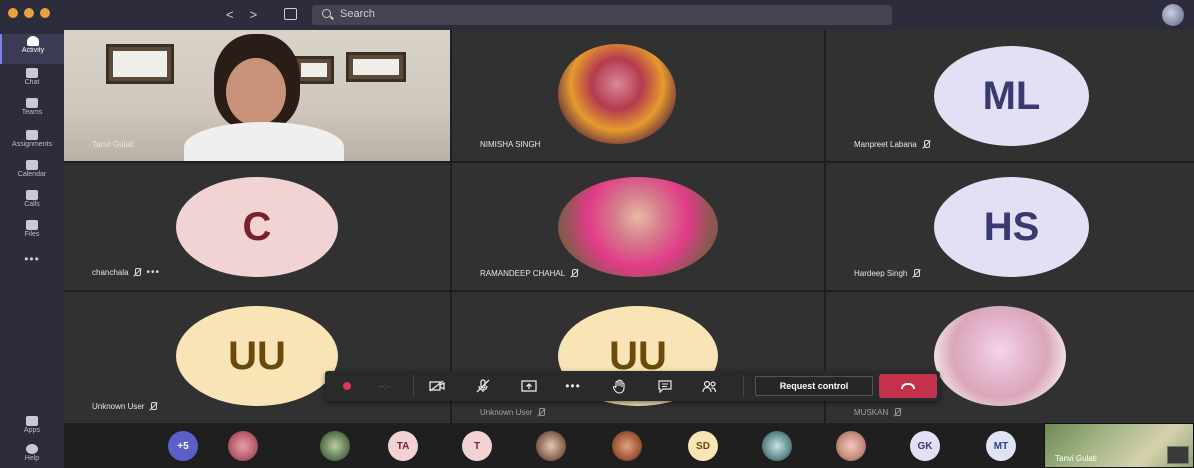 This screenshot has height=468, width=1194. Describe the element at coordinates (1076, 458) in the screenshot. I see `shared-content-presenter: Tanvi Gulati` at that location.